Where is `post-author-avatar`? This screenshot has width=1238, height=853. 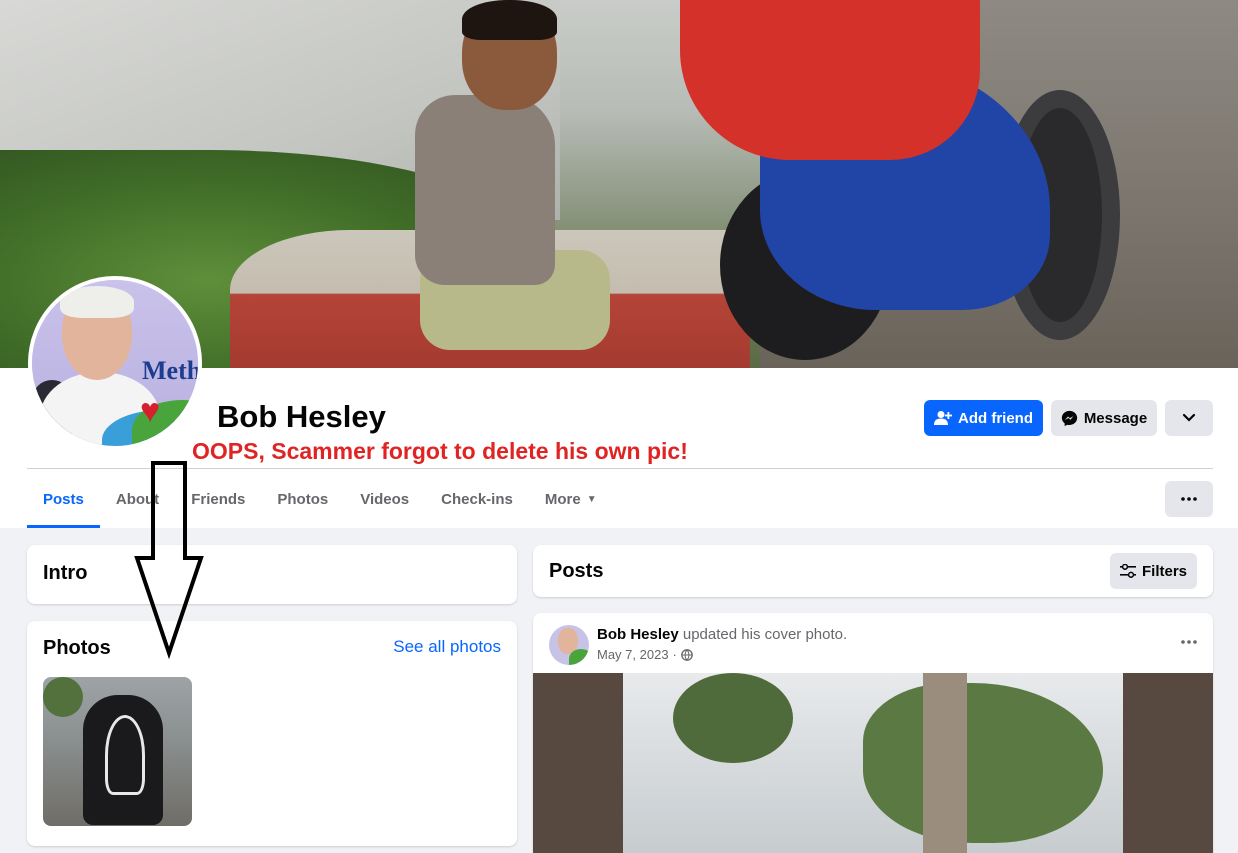 post-author-avatar is located at coordinates (569, 645).